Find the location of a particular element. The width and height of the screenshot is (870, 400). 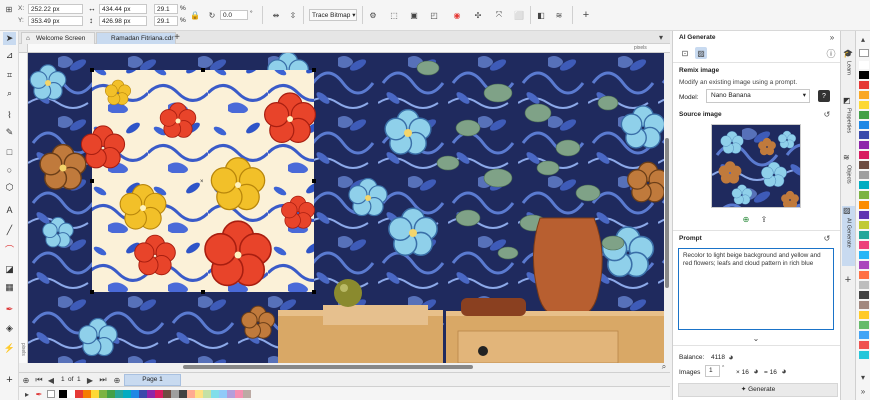

model-info-icon: ? is located at coordinates (824, 96).